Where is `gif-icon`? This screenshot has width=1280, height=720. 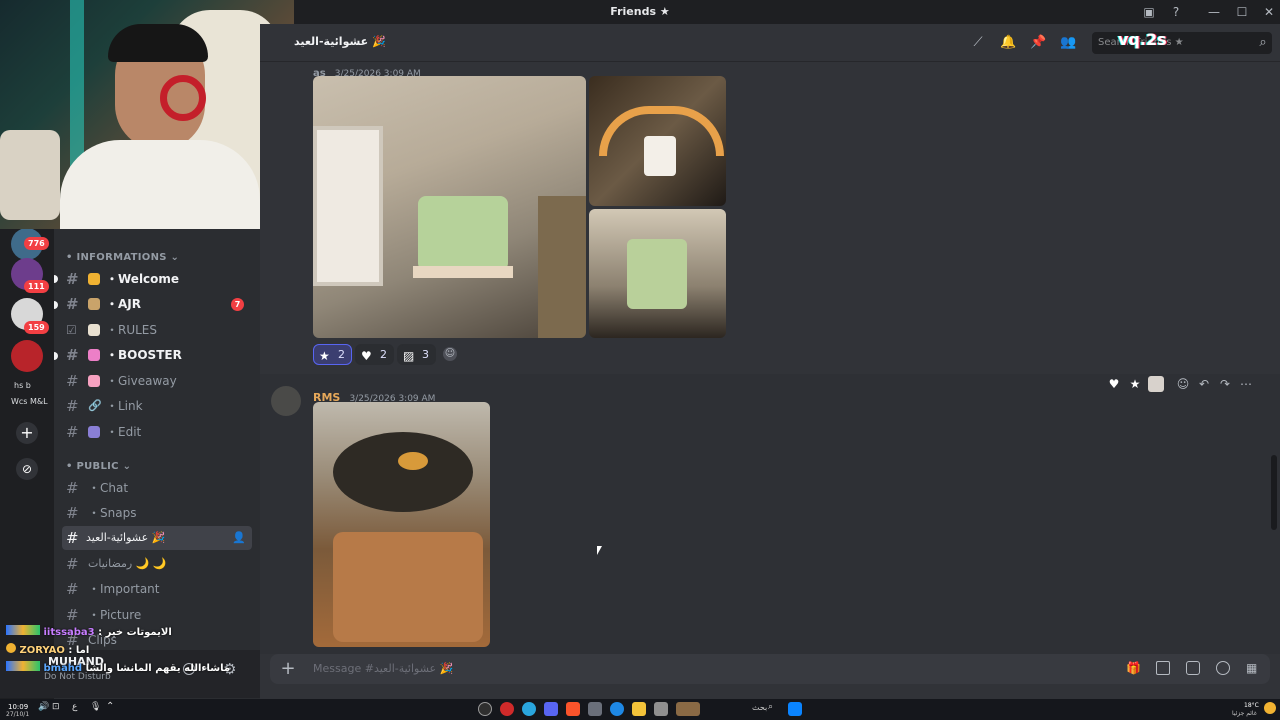
gif-icon is located at coordinates (1163, 668).